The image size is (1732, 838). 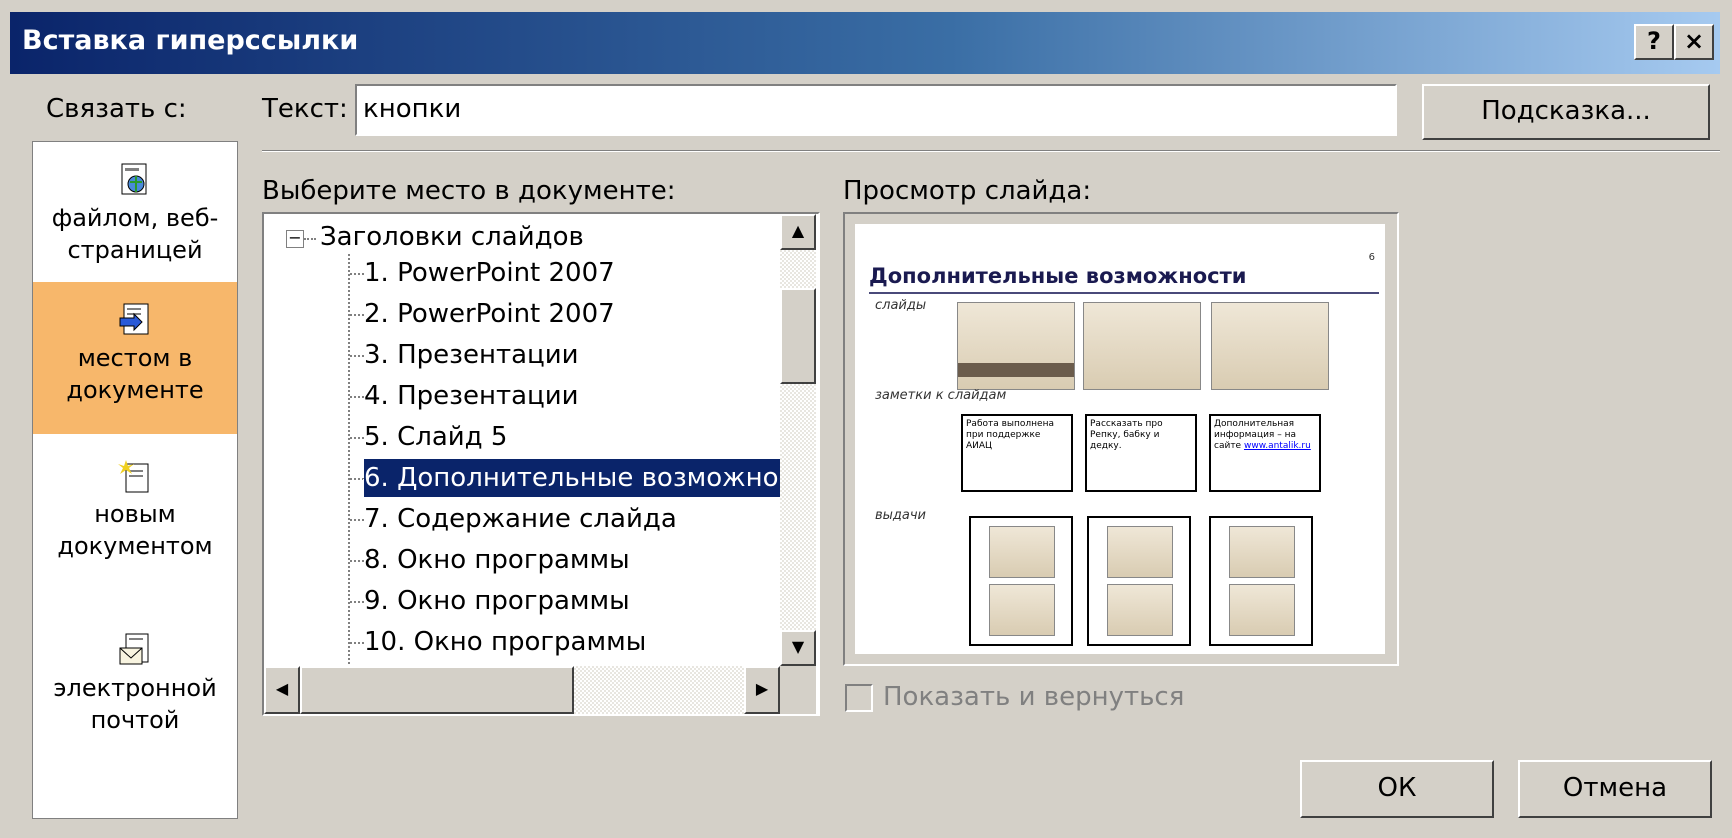 I want to click on link-to-label-line2: страницей, so click(x=135, y=250).